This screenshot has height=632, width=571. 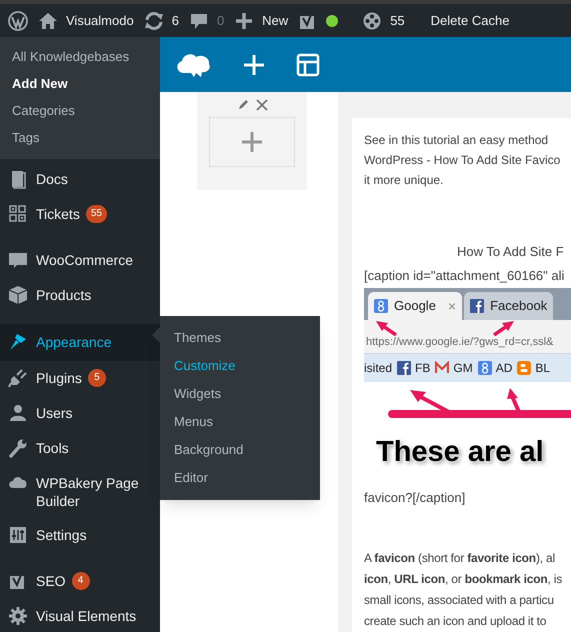 What do you see at coordinates (524, 368) in the screenshot?
I see `blogger-icon` at bounding box center [524, 368].